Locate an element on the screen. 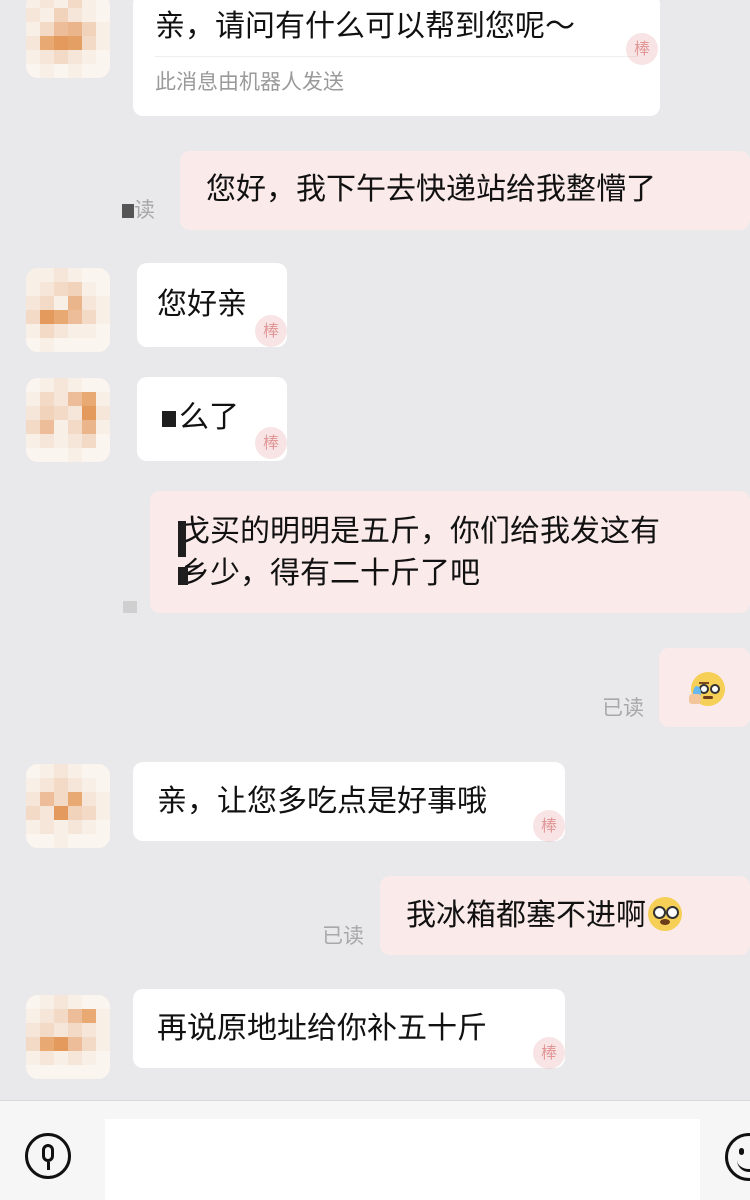  message-bubble-user-1: 您好，我下午去快递站给我整懵了 is located at coordinates (465, 190).